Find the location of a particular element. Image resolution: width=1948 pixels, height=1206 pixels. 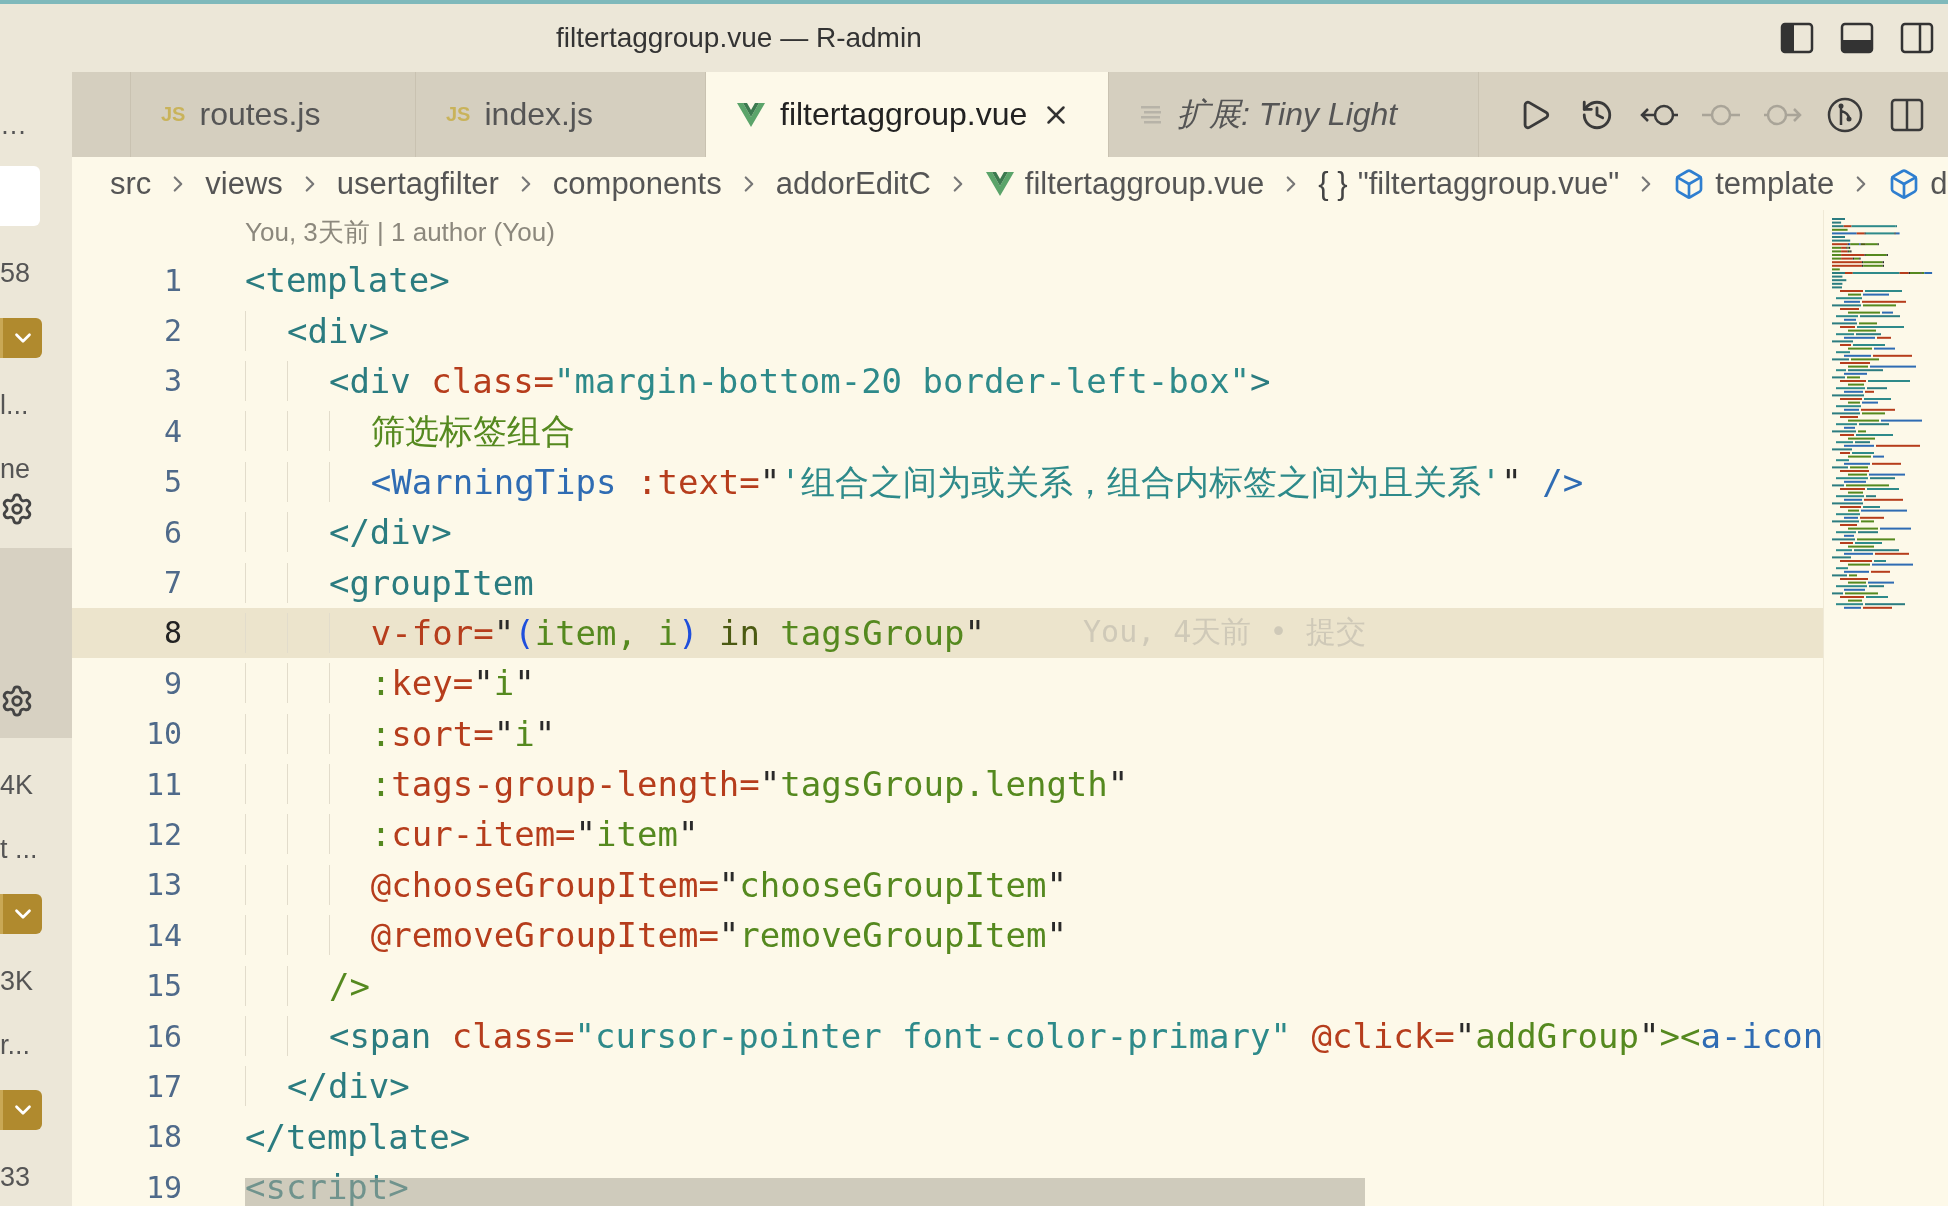

breadcrumb-item: d is located at coordinates (1939, 183).